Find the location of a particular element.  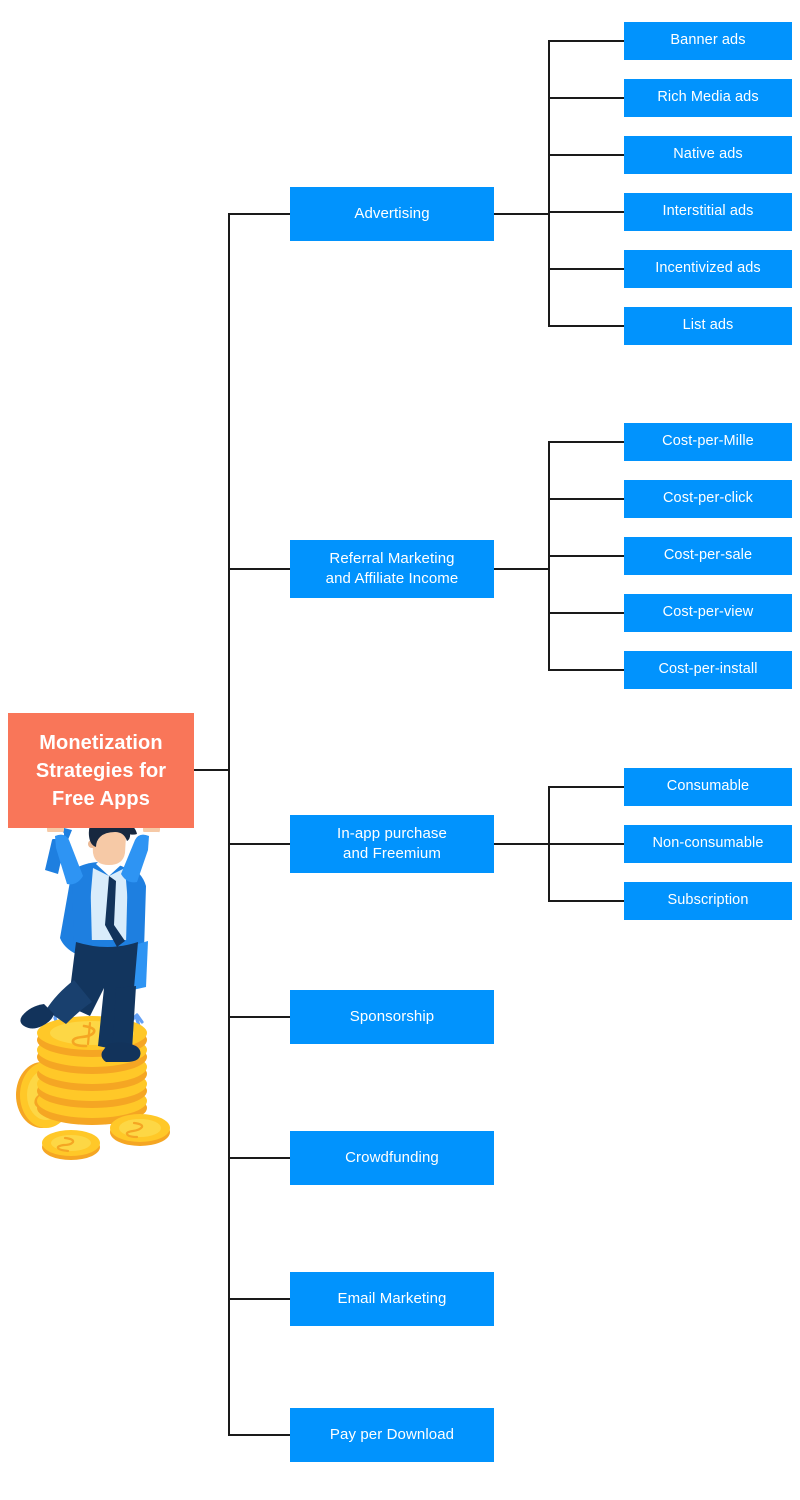

root-node: Monetization Strategies for Free Apps is located at coordinates (101, 770).